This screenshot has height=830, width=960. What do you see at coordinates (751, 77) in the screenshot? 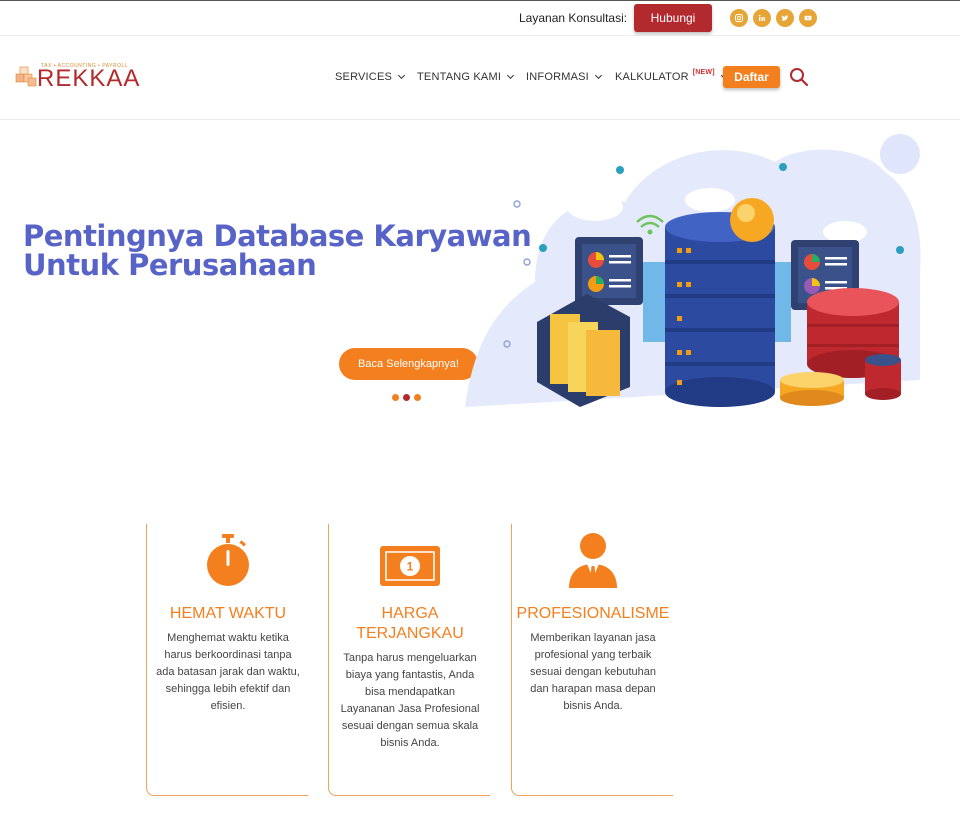
I see `daftar-button: Daftar` at bounding box center [751, 77].